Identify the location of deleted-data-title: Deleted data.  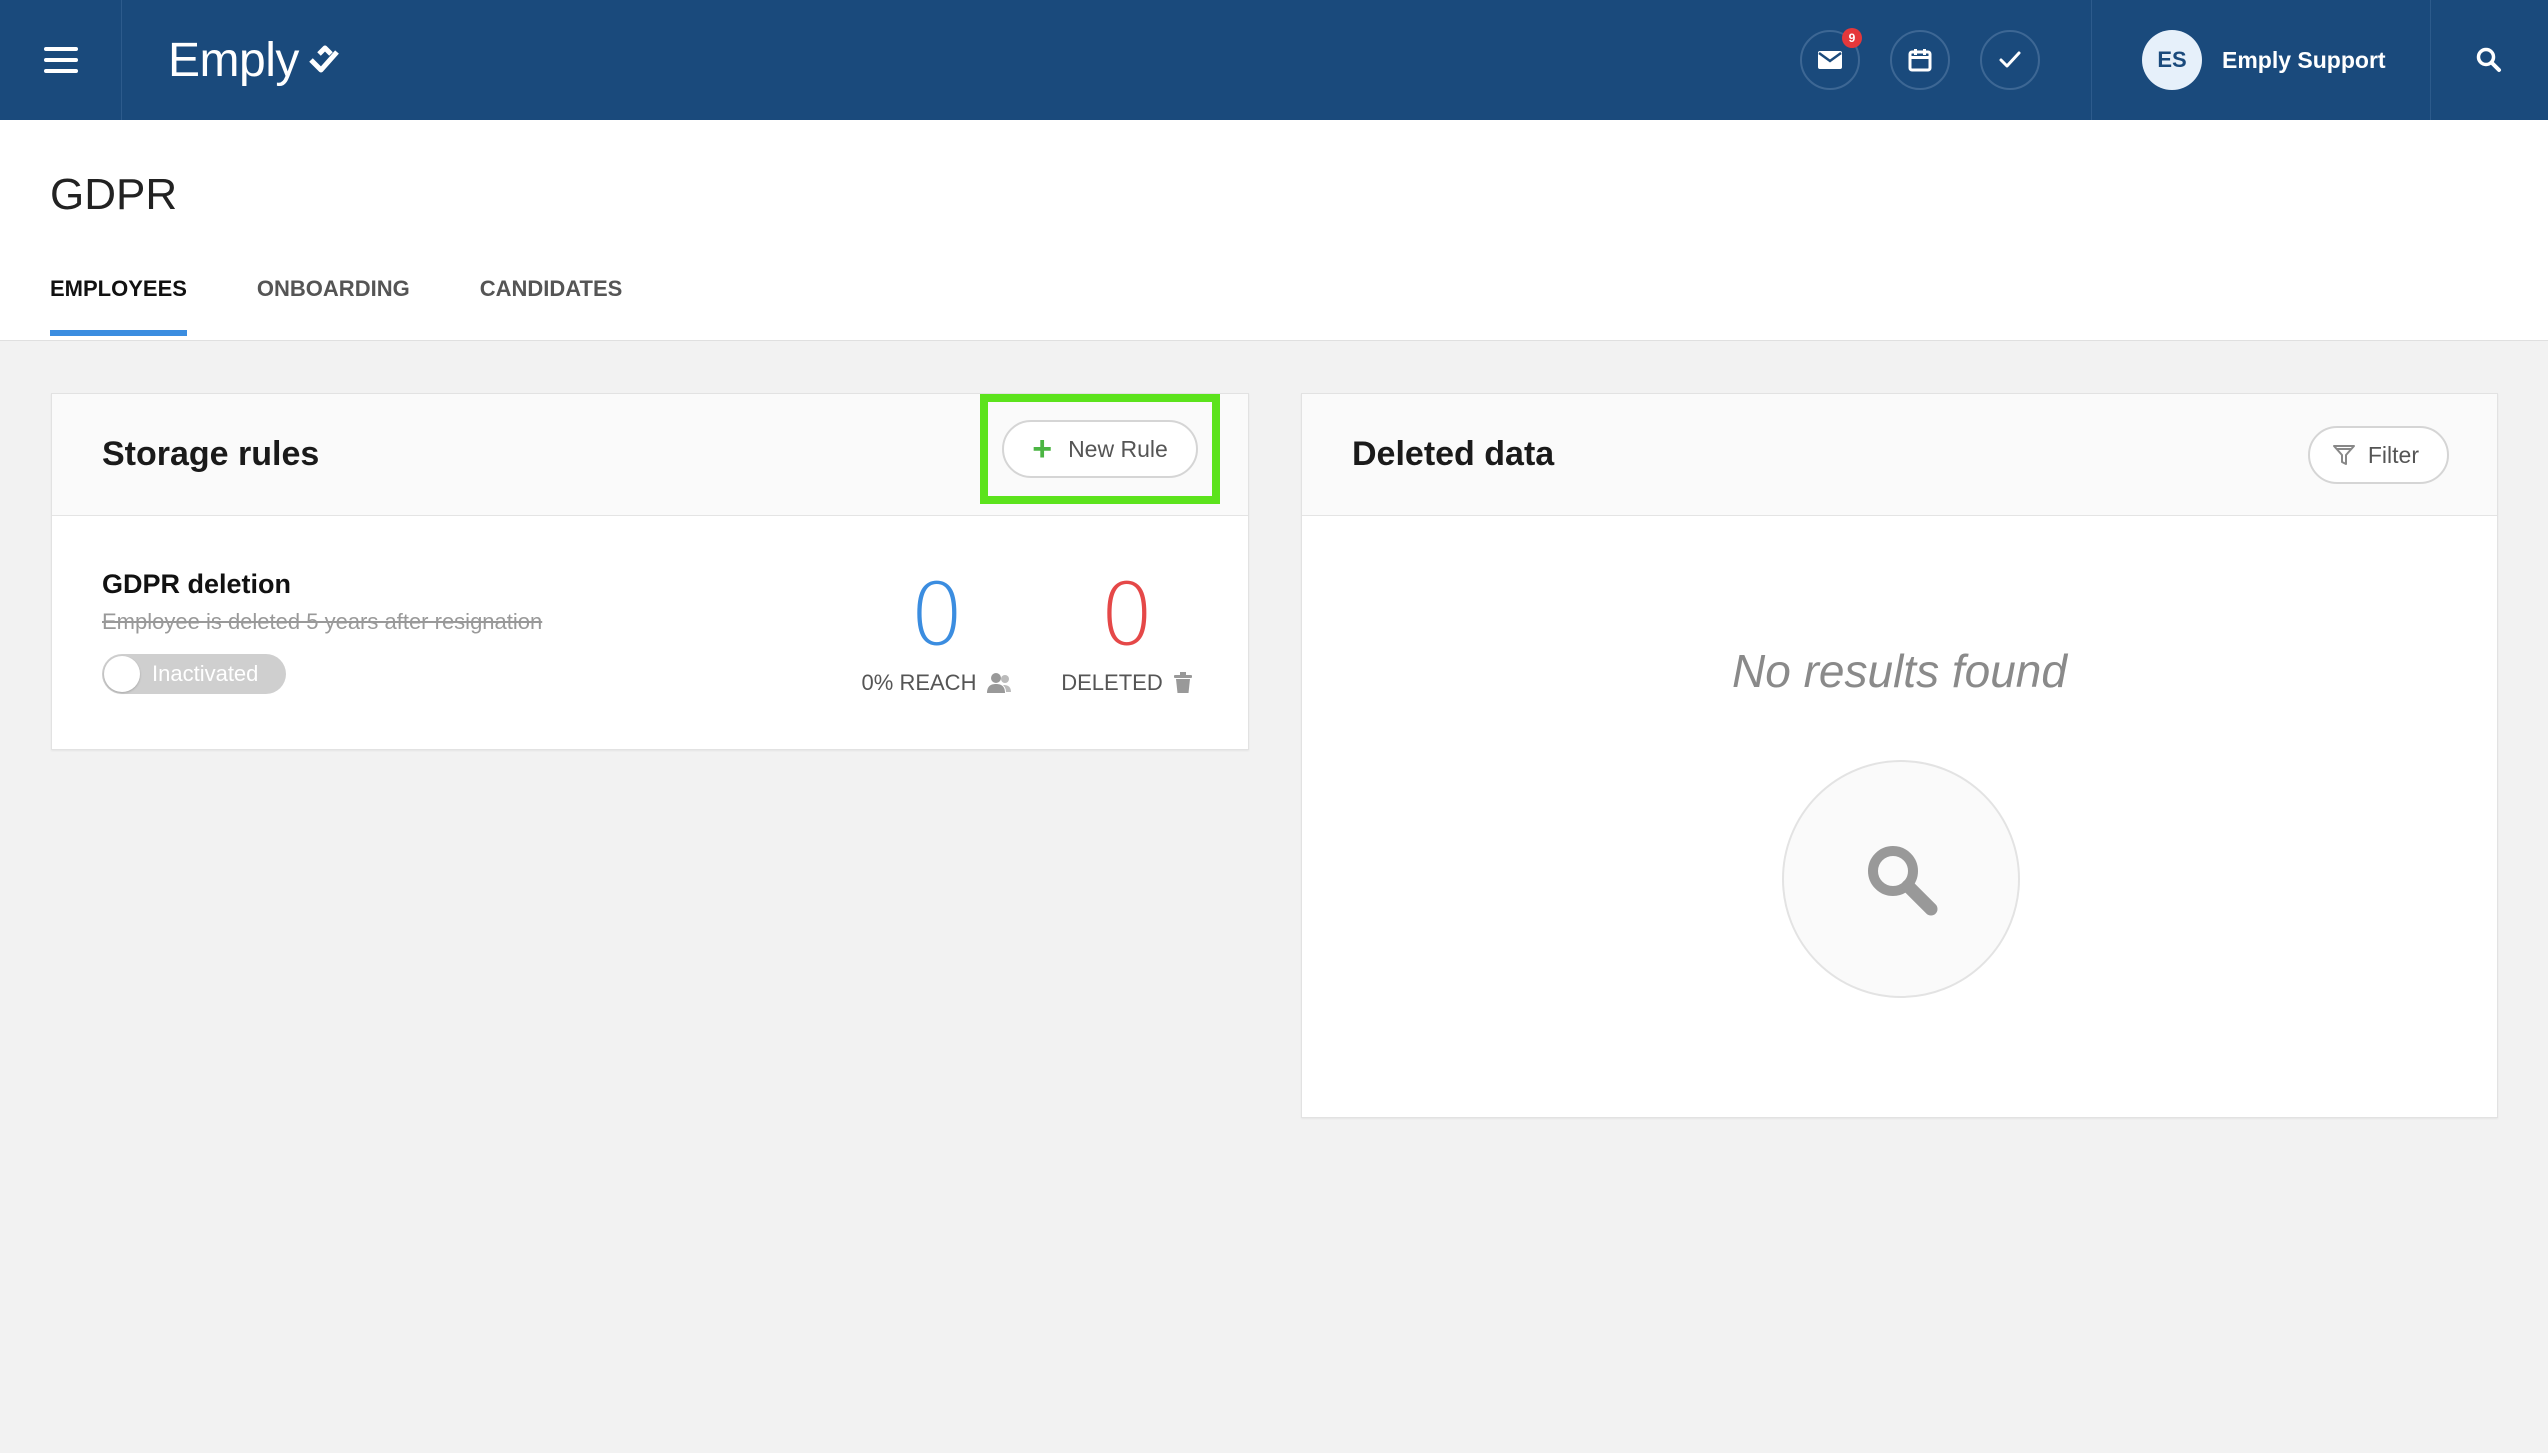
(1453, 454).